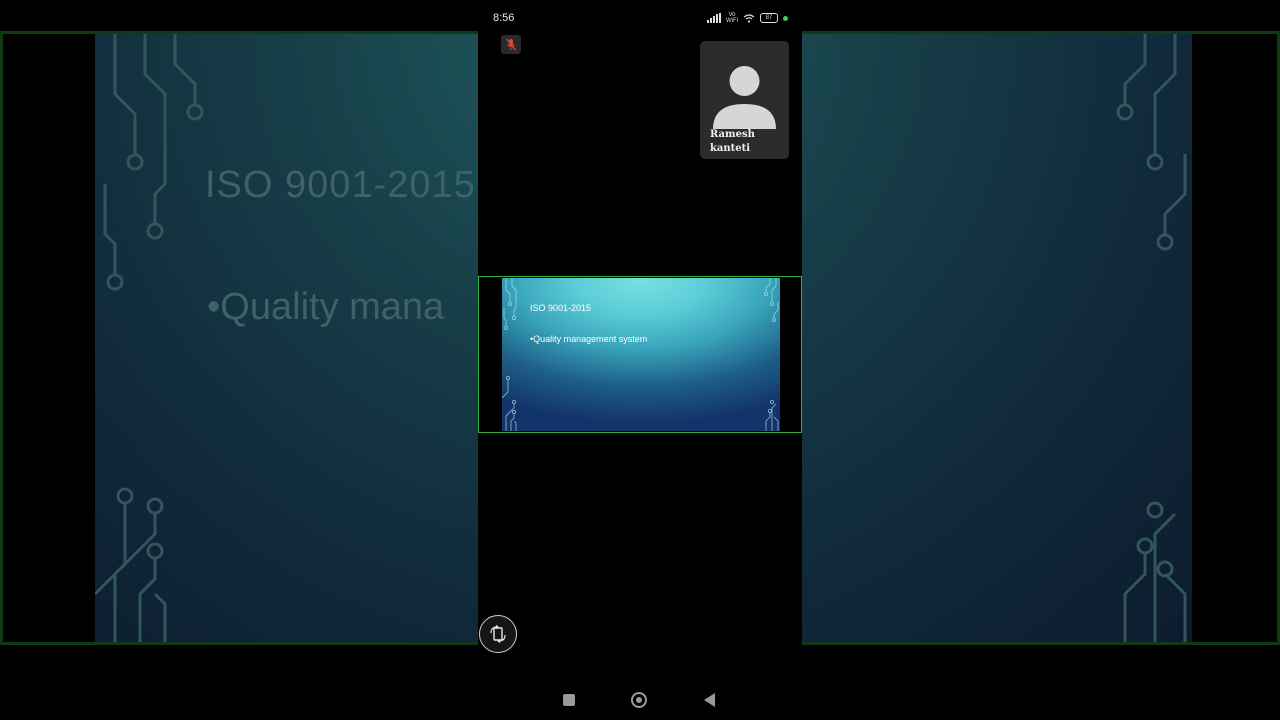 This screenshot has width=1280, height=720. I want to click on mic-muted-button, so click(511, 44).